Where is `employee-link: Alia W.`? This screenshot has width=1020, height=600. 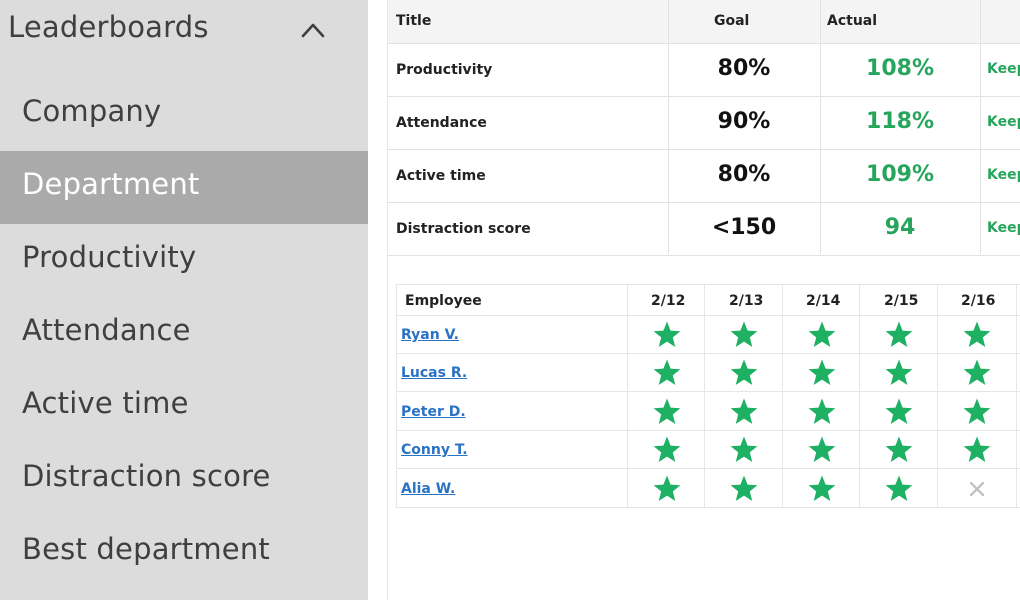 employee-link: Alia W. is located at coordinates (428, 489).